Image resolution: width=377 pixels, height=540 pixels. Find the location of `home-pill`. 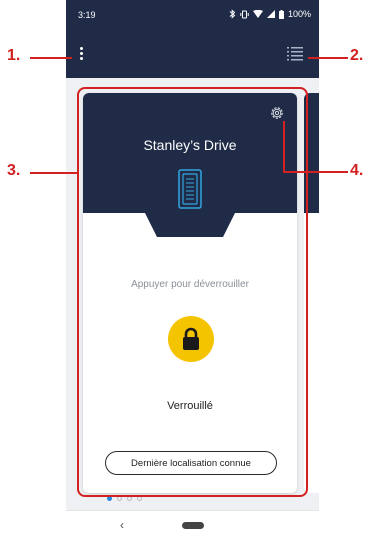

home-pill is located at coordinates (193, 525).